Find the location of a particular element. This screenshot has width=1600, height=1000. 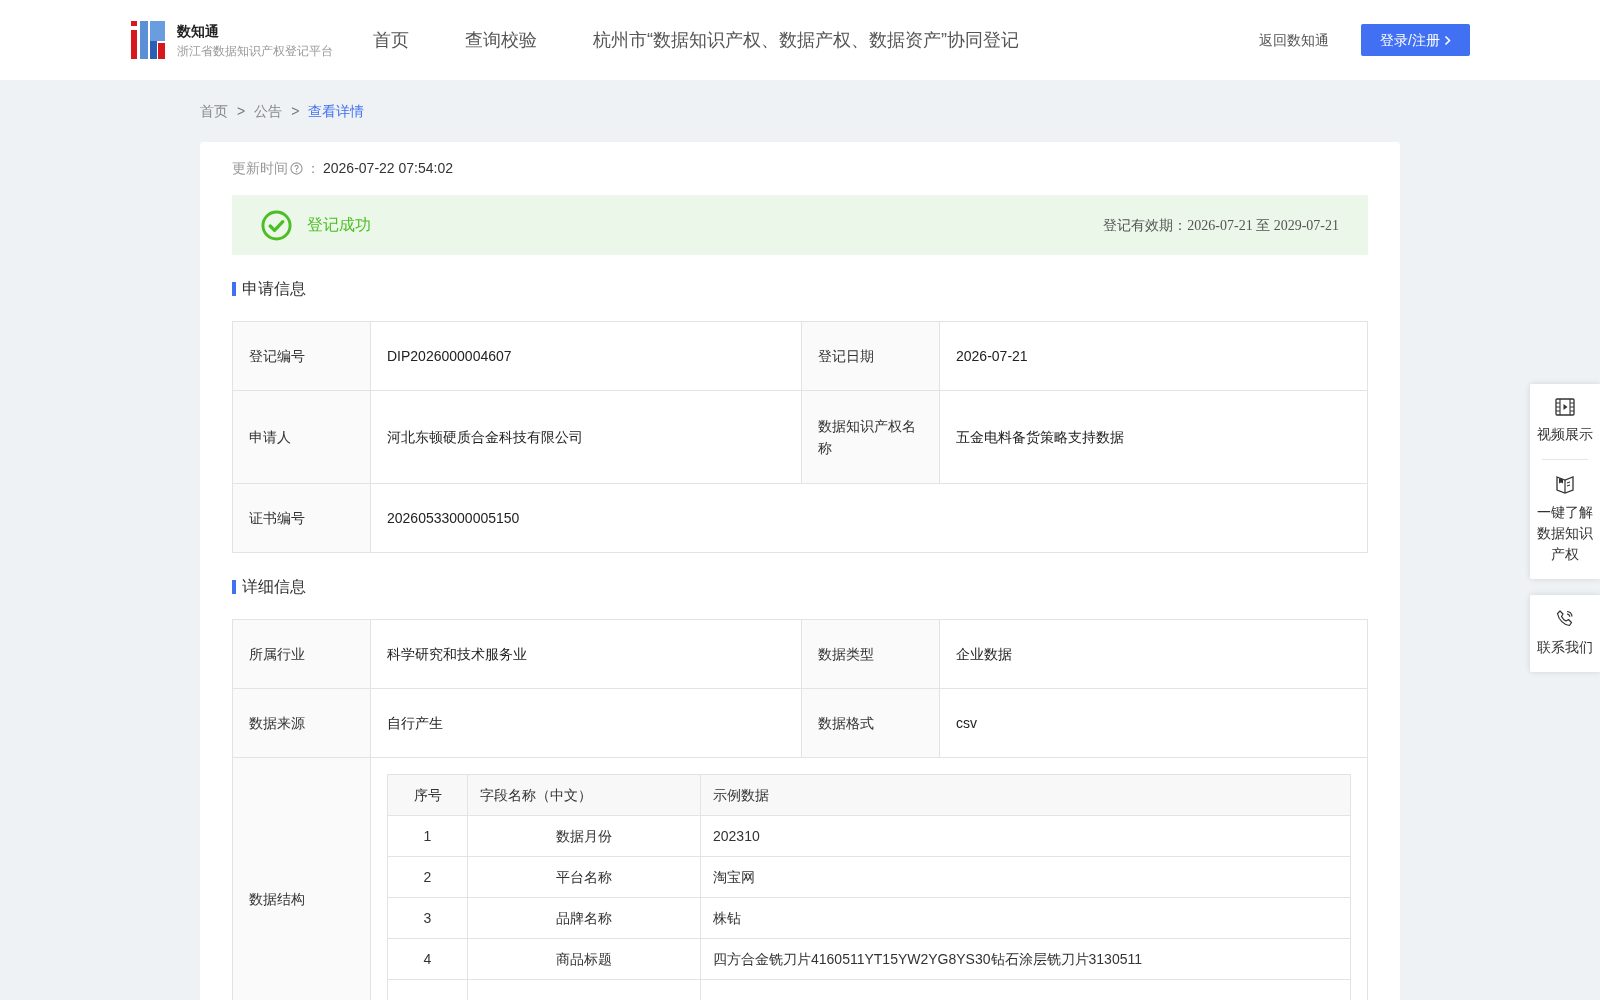

update-label: 更新时间 is located at coordinates (260, 168).